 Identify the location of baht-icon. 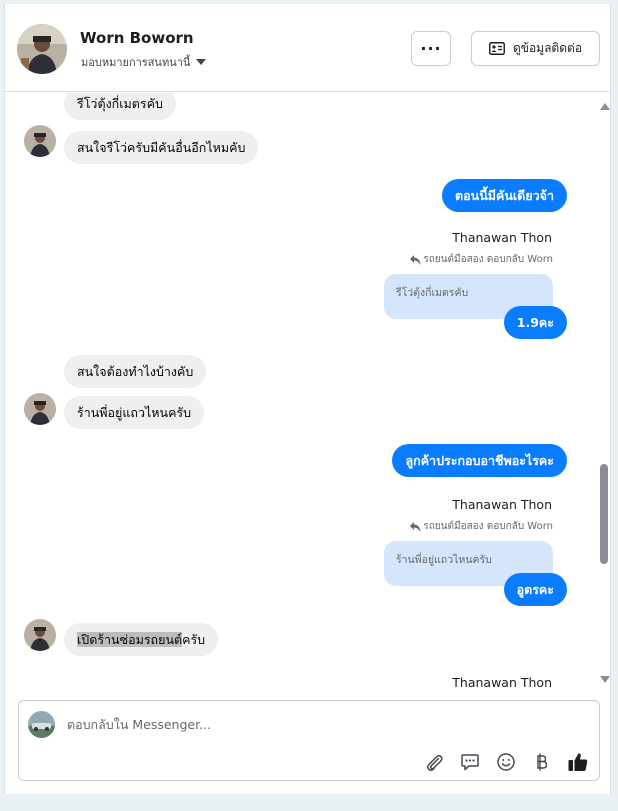
(542, 762).